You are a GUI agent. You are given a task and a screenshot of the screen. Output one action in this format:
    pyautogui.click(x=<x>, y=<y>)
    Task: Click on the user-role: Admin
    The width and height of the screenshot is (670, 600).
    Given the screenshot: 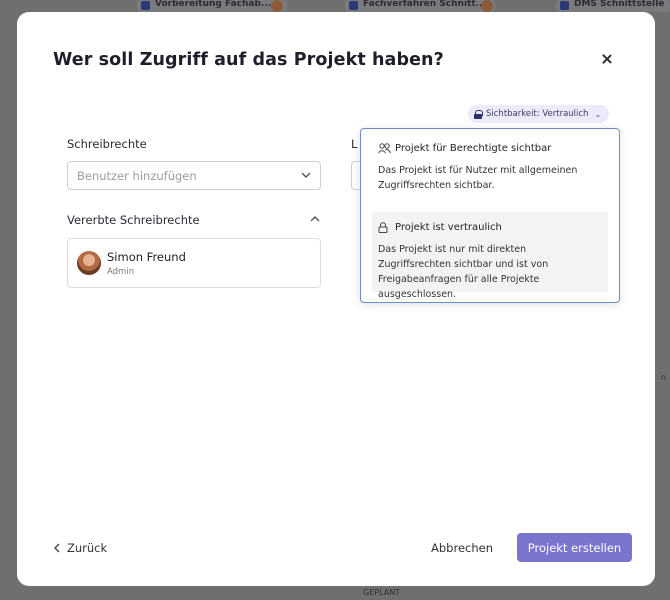 What is the action you would take?
    pyautogui.click(x=121, y=272)
    